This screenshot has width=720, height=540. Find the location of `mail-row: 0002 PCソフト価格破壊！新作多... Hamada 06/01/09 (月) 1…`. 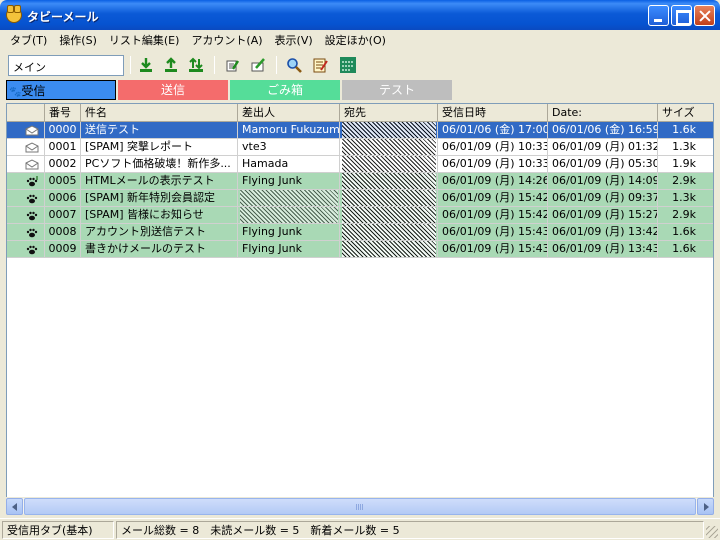

mail-row: 0002 PCソフト価格破壊！新作多... Hamada 06/01/09 (月) 1… is located at coordinates (360, 164).